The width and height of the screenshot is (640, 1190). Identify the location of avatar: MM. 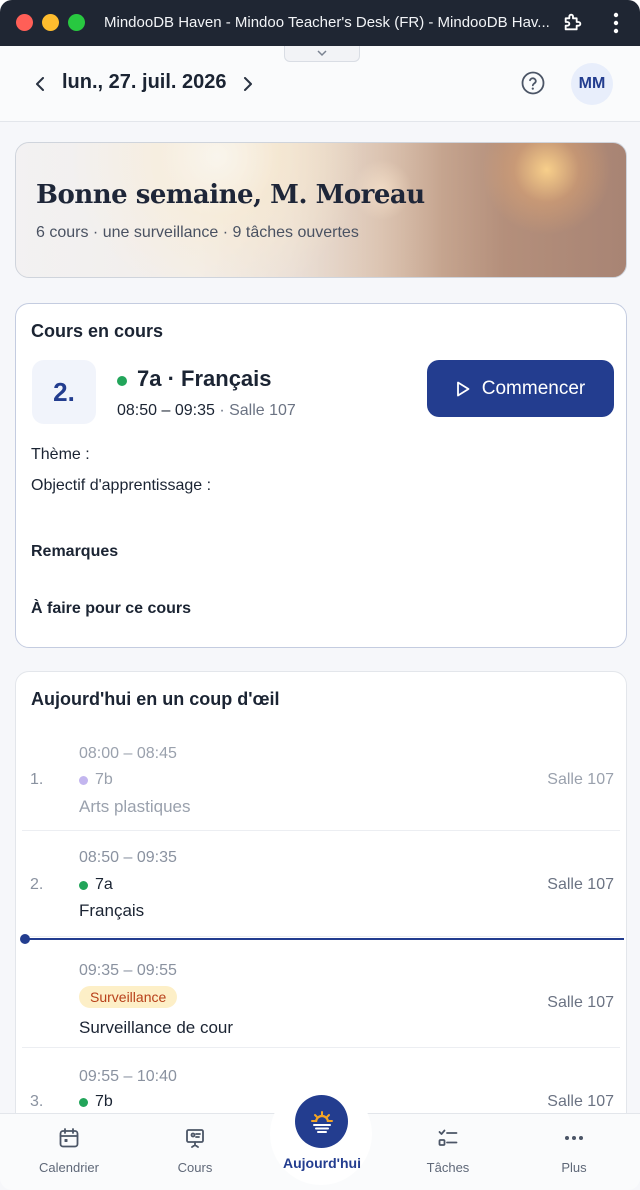
(592, 84).